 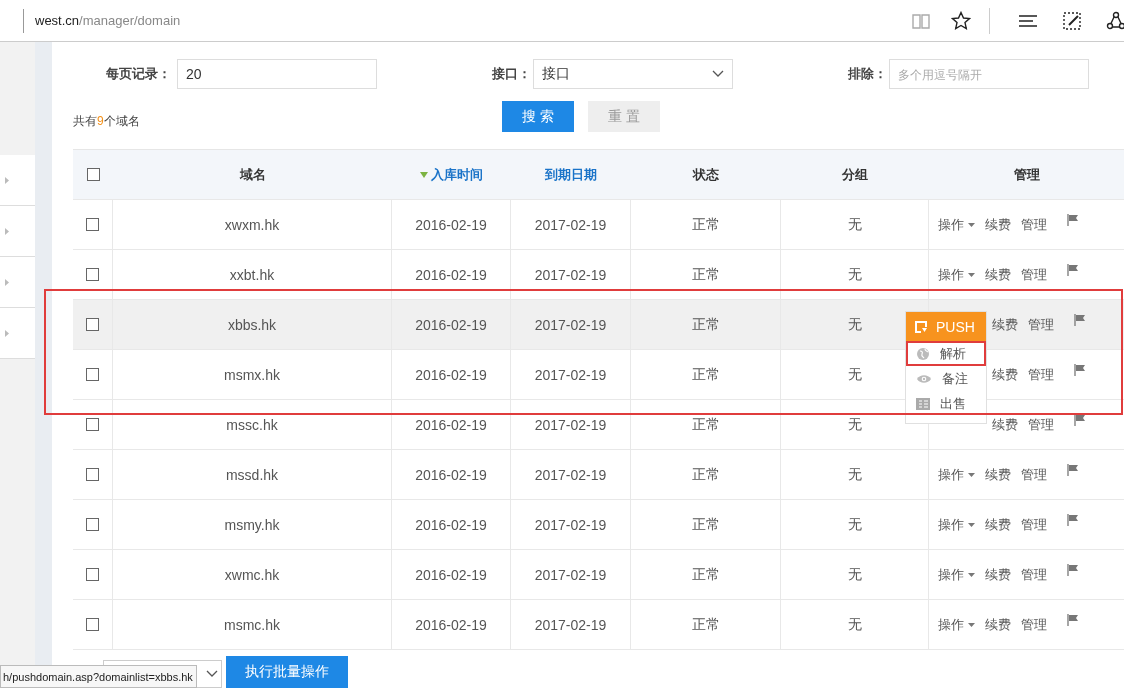 I want to click on domain-cell: mssc.hk, so click(x=252, y=424).